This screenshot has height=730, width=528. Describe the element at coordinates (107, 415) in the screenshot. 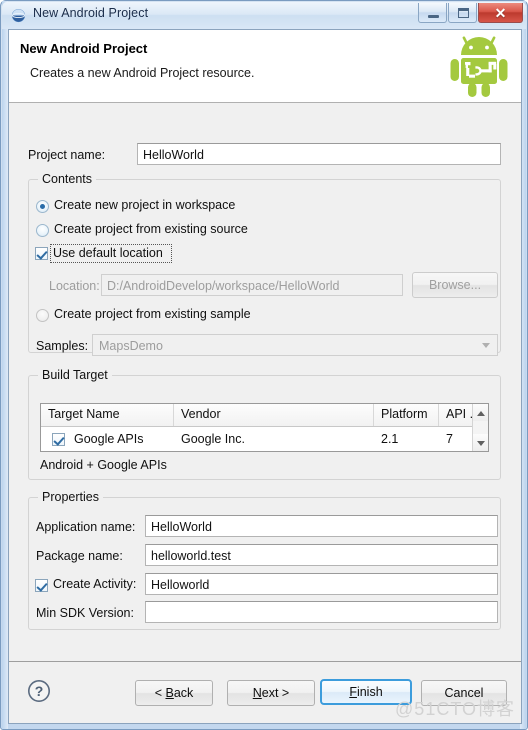

I see `column-header-target-name: Target Name` at that location.